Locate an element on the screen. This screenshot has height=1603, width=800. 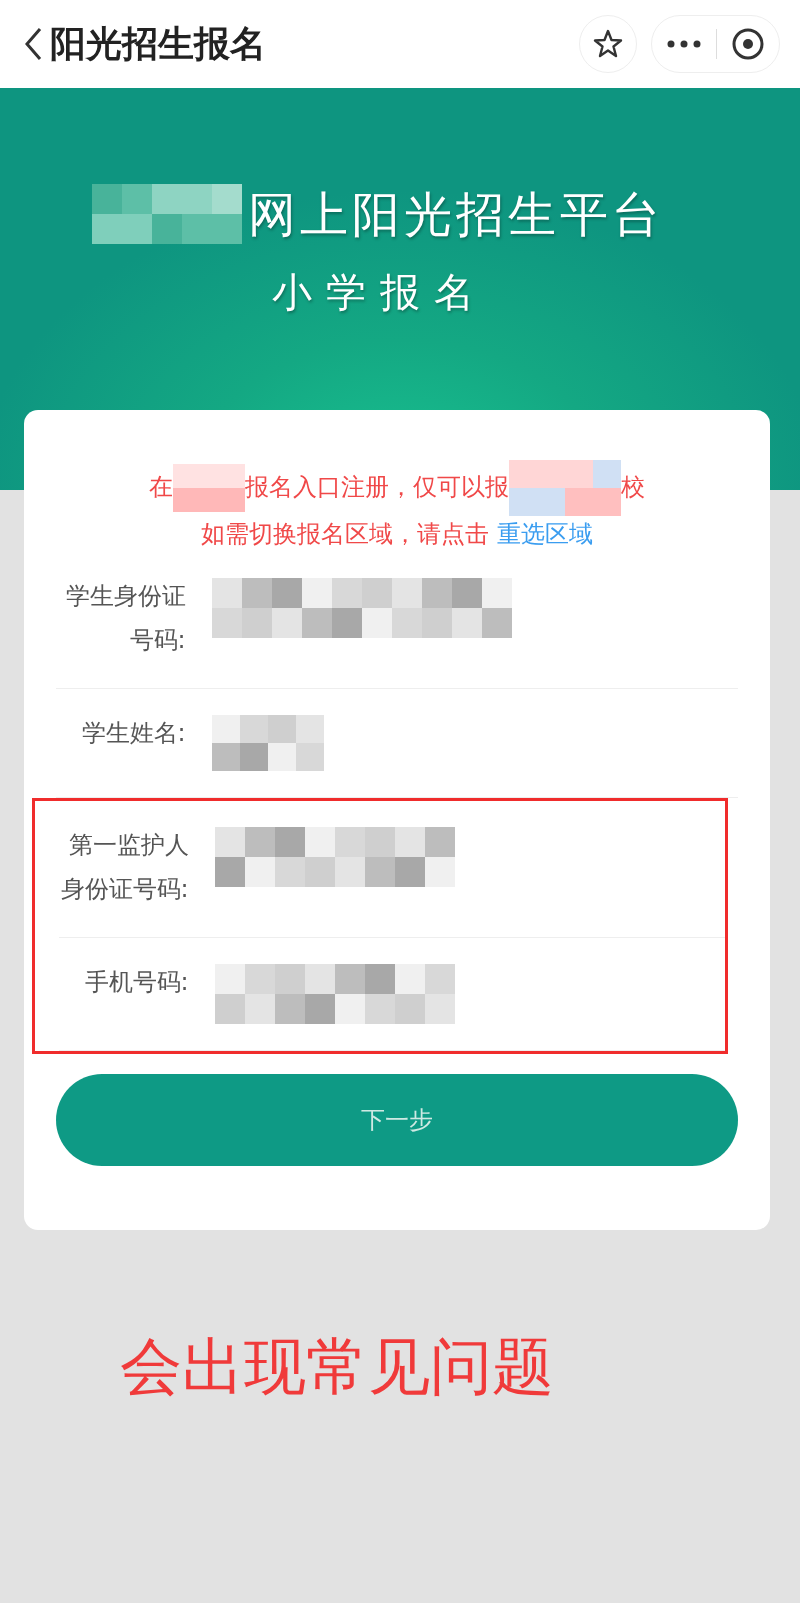
page-title: 阳光招生报名 is located at coordinates (158, 44).